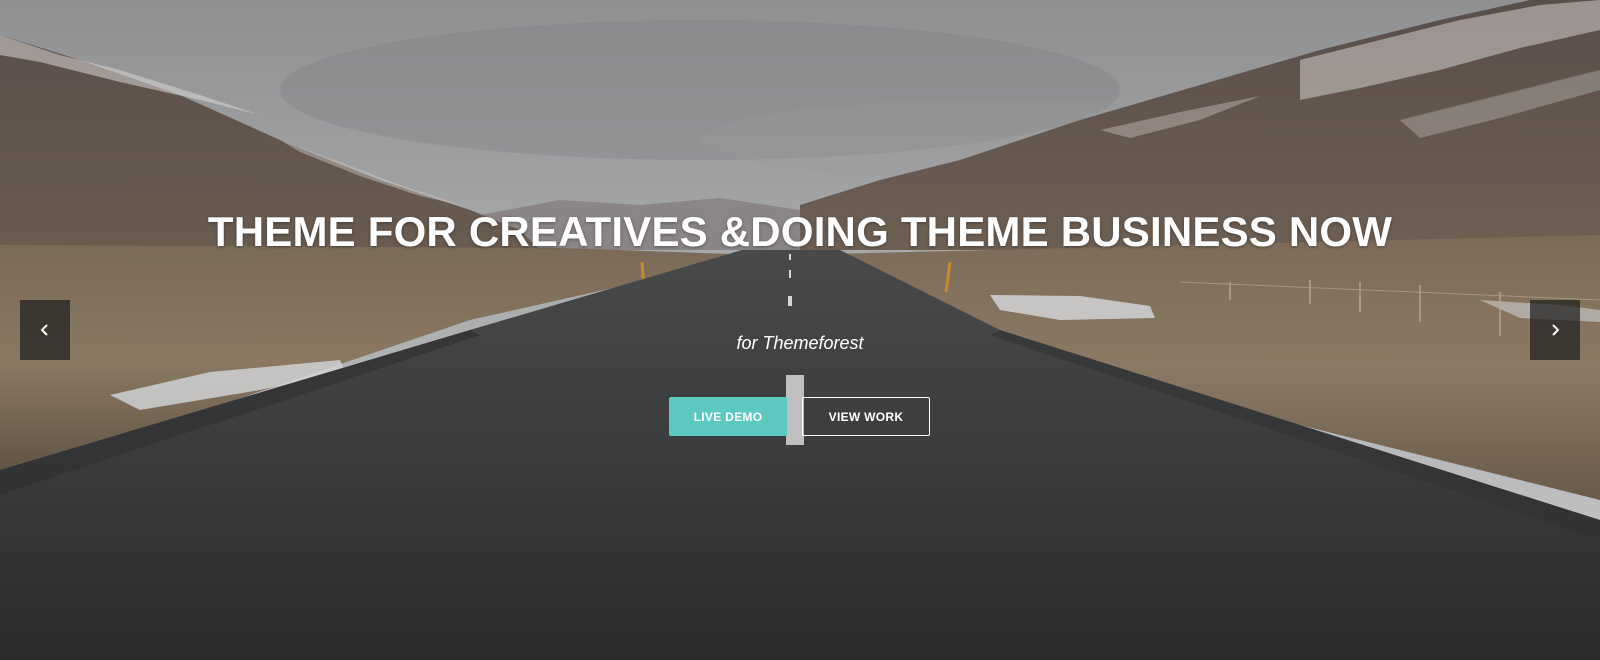  I want to click on slider-next-button, so click(1555, 330).